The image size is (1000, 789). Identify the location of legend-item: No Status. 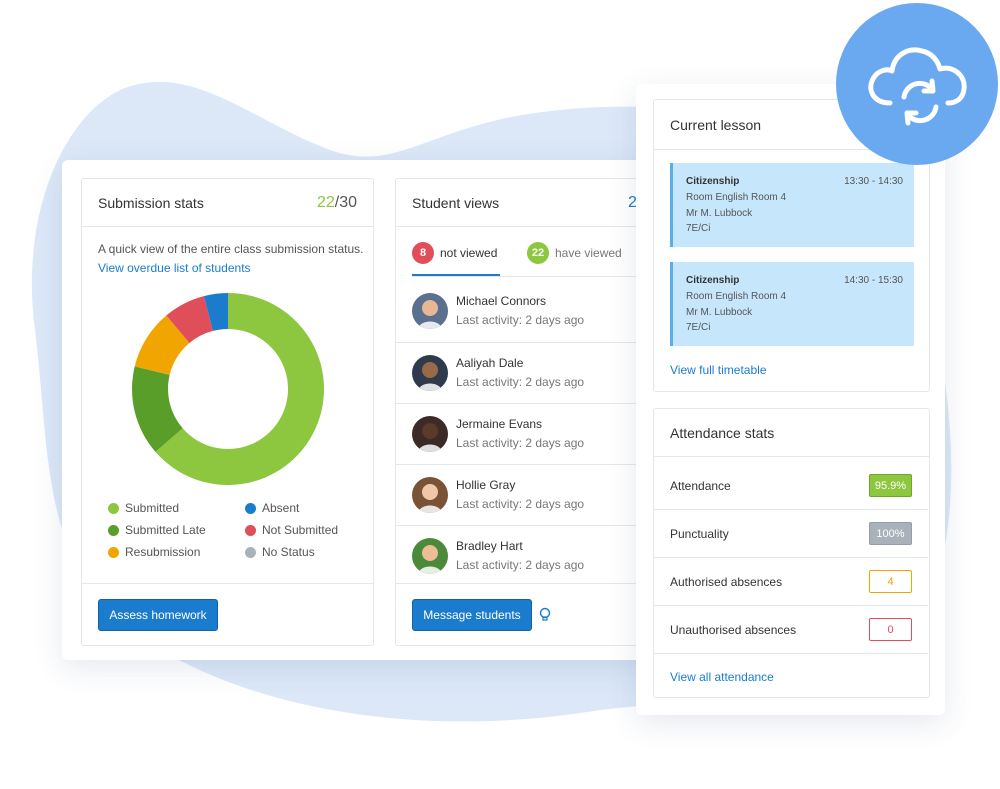
(280, 552).